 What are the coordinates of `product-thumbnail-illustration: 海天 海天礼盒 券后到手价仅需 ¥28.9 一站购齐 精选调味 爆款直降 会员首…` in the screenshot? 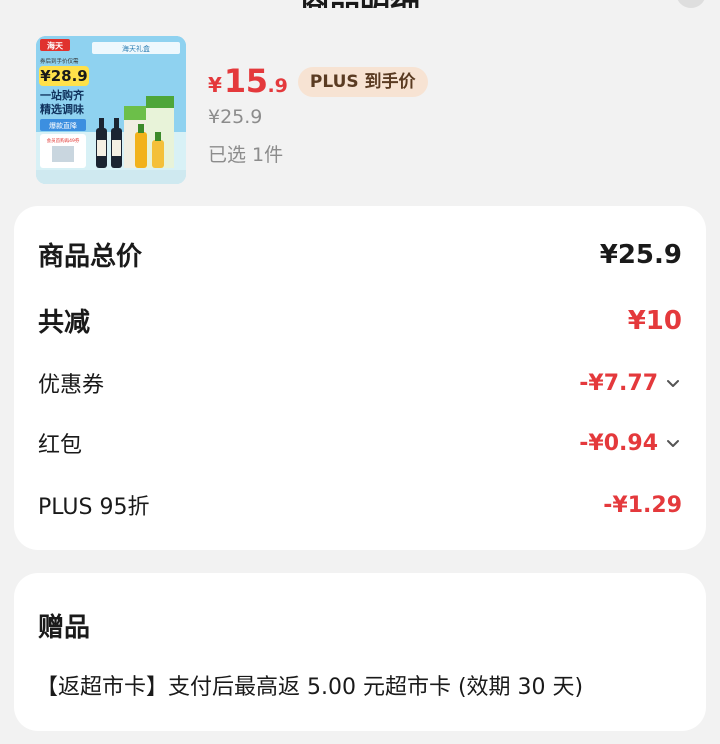 It's located at (111, 110).